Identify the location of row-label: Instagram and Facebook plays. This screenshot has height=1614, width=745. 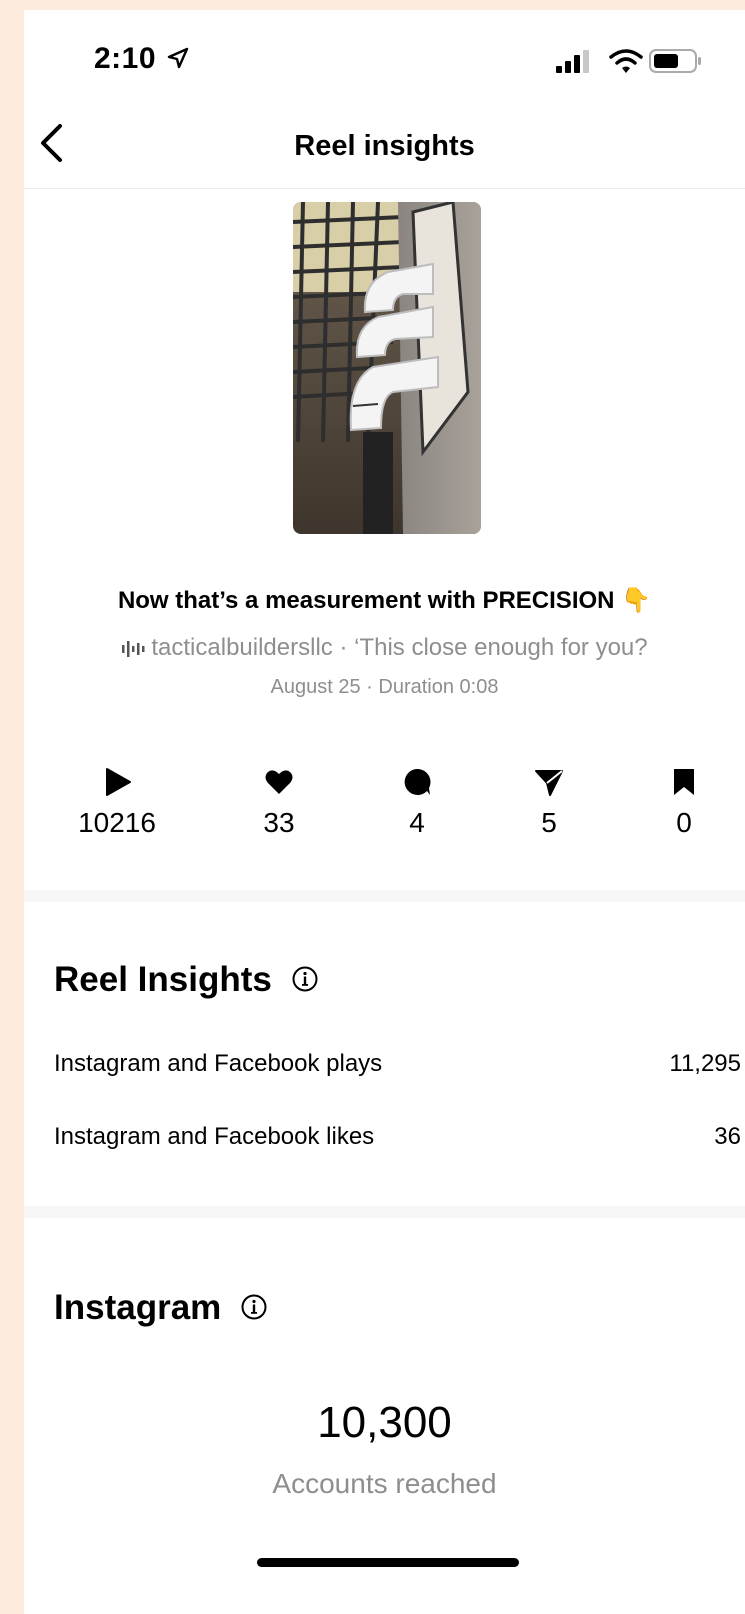
(218, 1063).